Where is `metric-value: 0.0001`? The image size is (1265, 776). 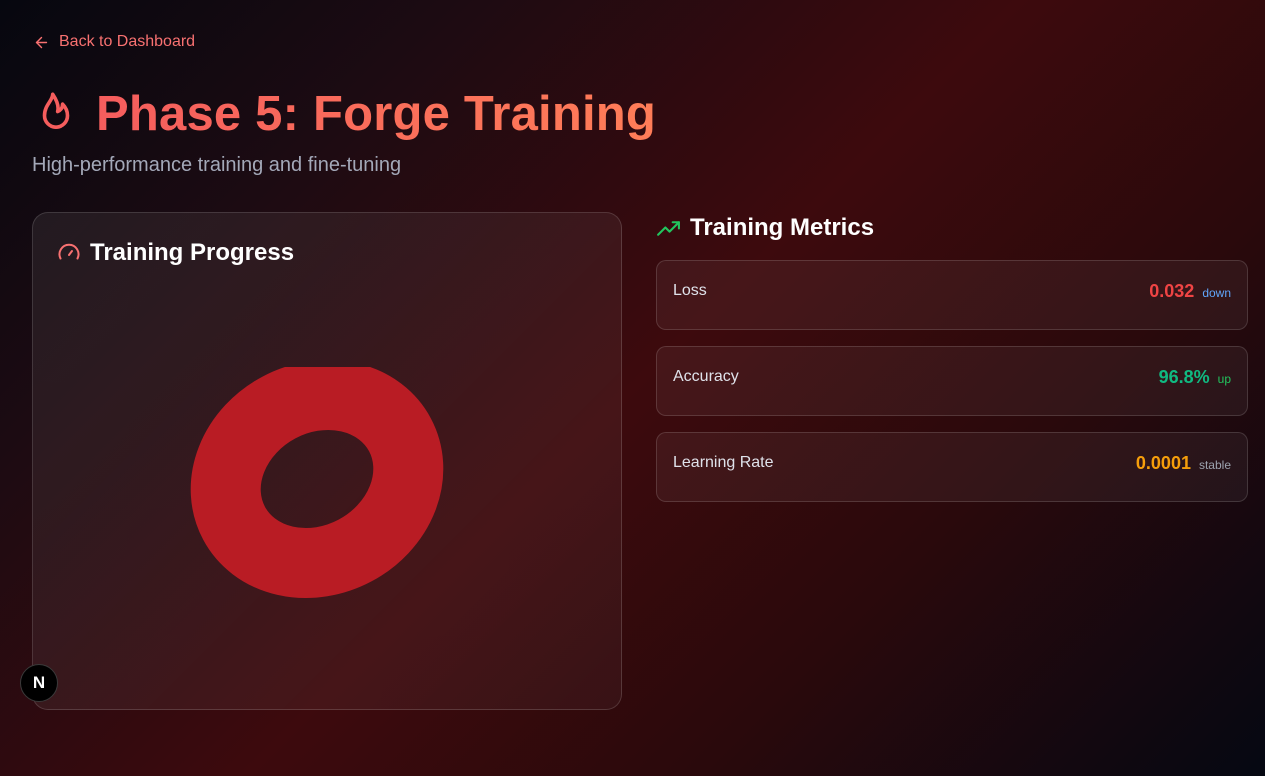 metric-value: 0.0001 is located at coordinates (1163, 463).